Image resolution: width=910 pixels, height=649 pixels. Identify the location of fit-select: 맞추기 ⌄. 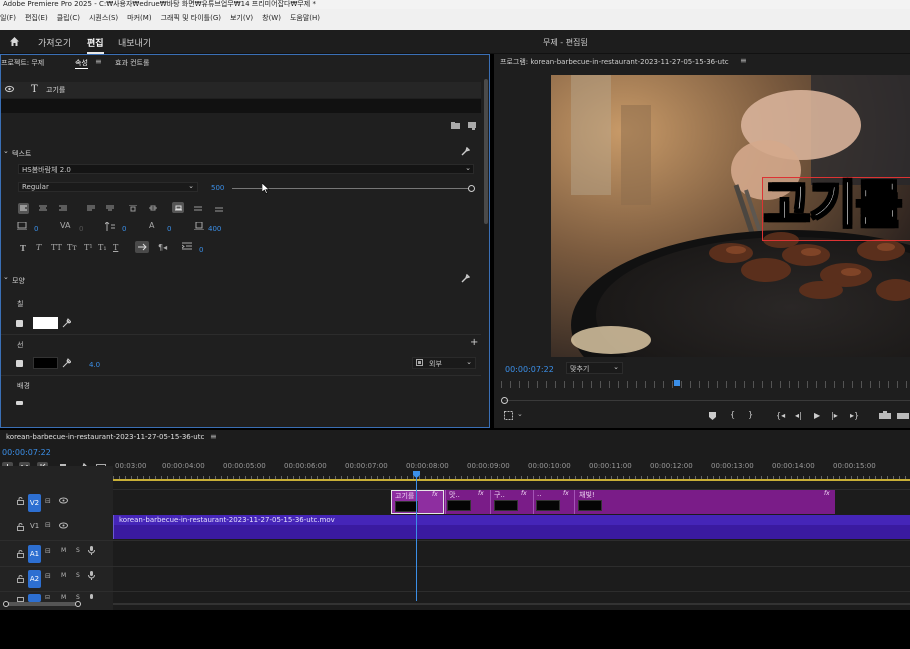
(594, 368).